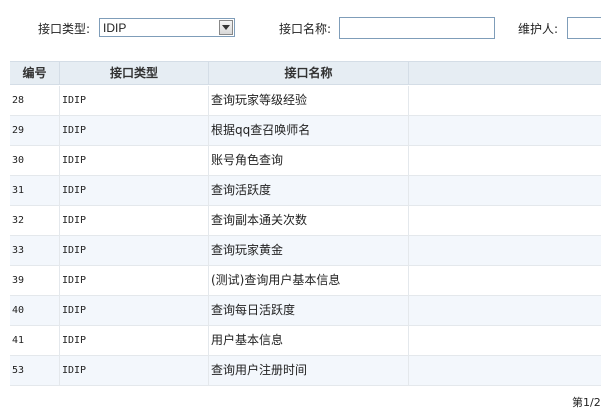 The width and height of the screenshot is (601, 411). I want to click on interface-type-label: 接口类型:, so click(64, 29).